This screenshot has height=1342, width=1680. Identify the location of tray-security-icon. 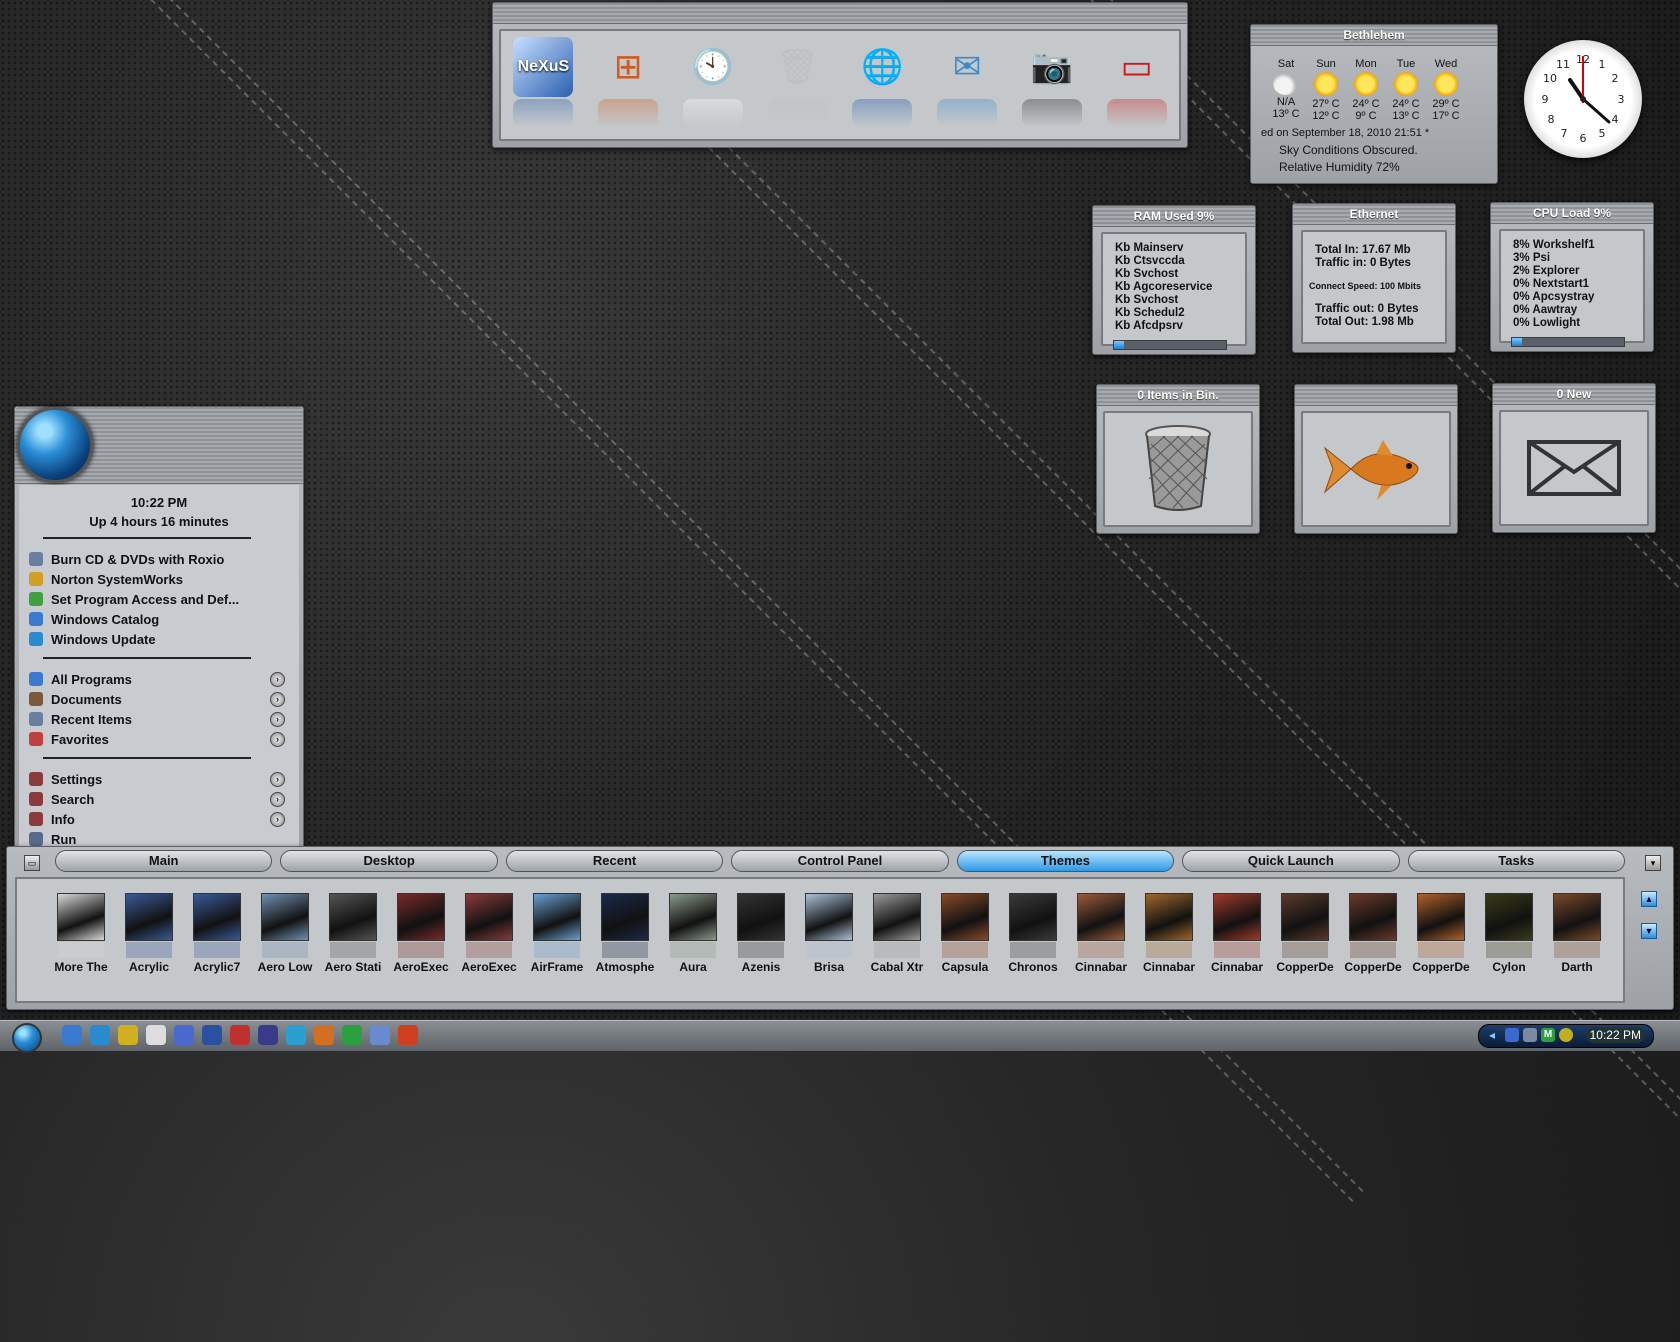
(1566, 1035).